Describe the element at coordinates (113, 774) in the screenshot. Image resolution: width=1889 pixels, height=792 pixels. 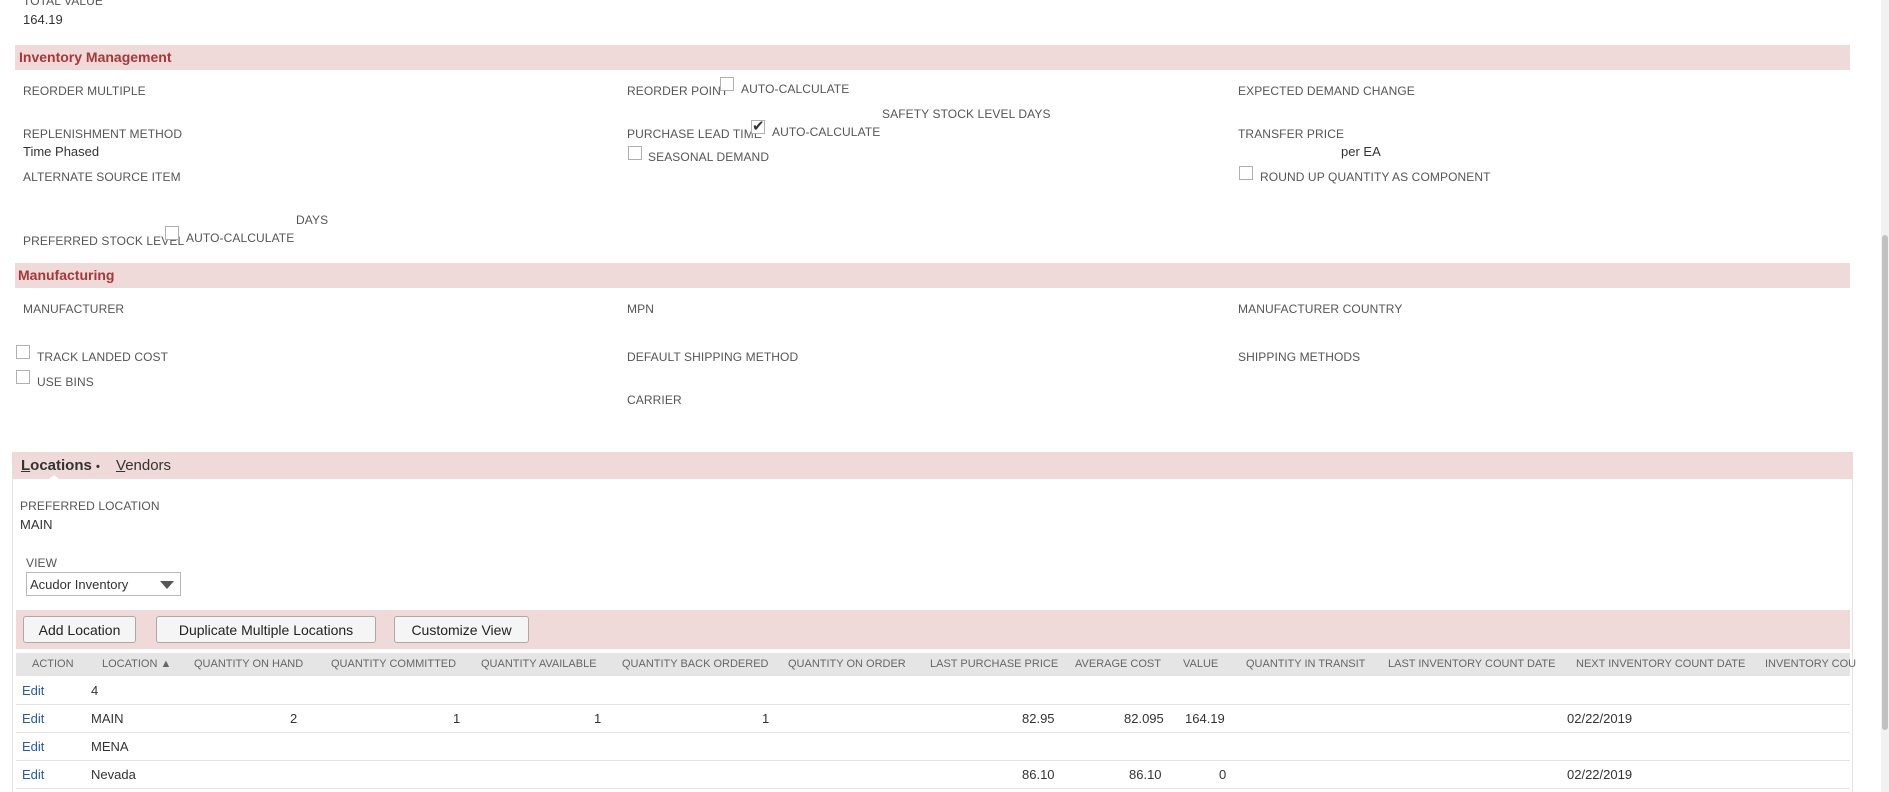
I see `row-location: Nevada` at that location.